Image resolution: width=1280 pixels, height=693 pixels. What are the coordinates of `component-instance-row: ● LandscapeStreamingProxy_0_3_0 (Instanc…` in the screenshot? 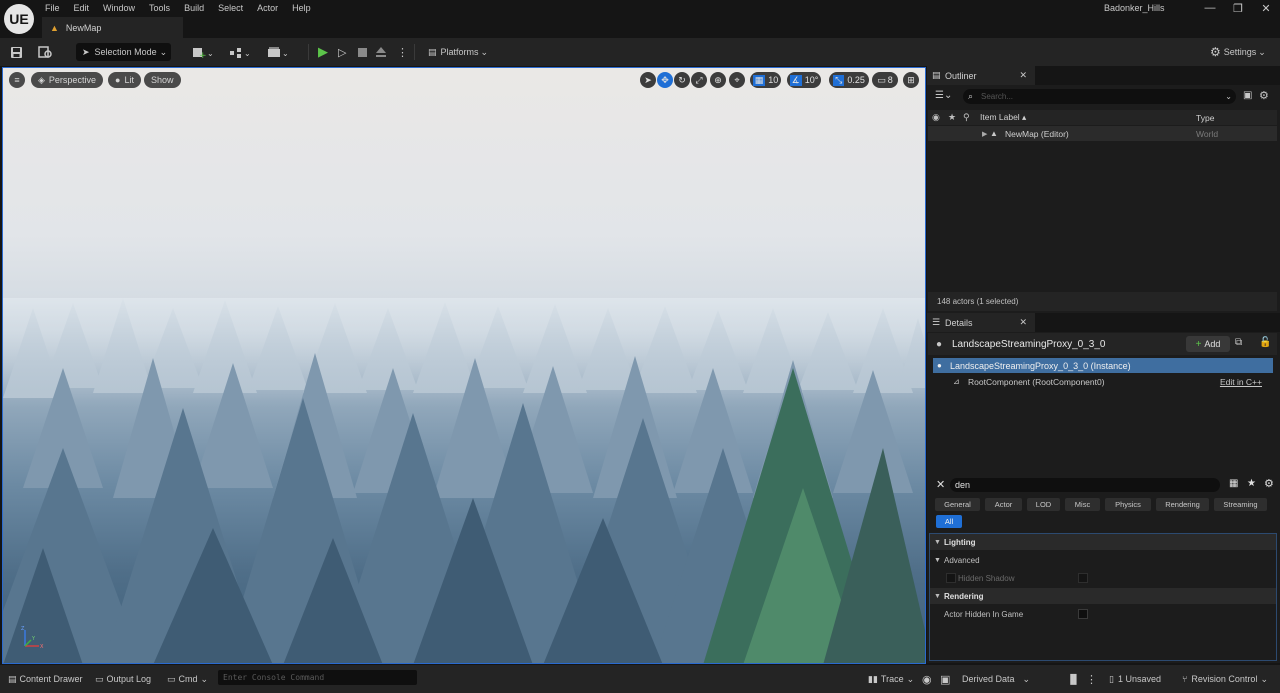 It's located at (1103, 365).